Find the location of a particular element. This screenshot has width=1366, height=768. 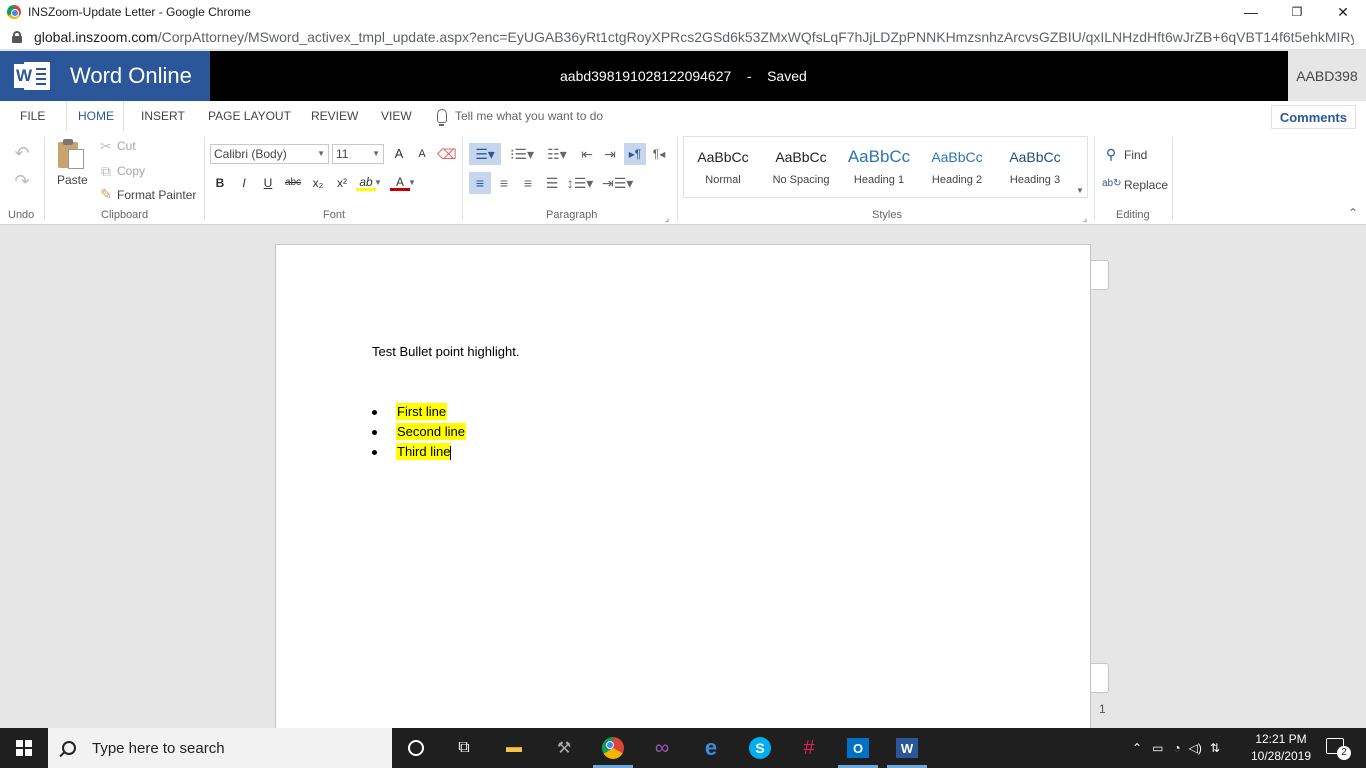

paste-button: Paste is located at coordinates (72, 180).